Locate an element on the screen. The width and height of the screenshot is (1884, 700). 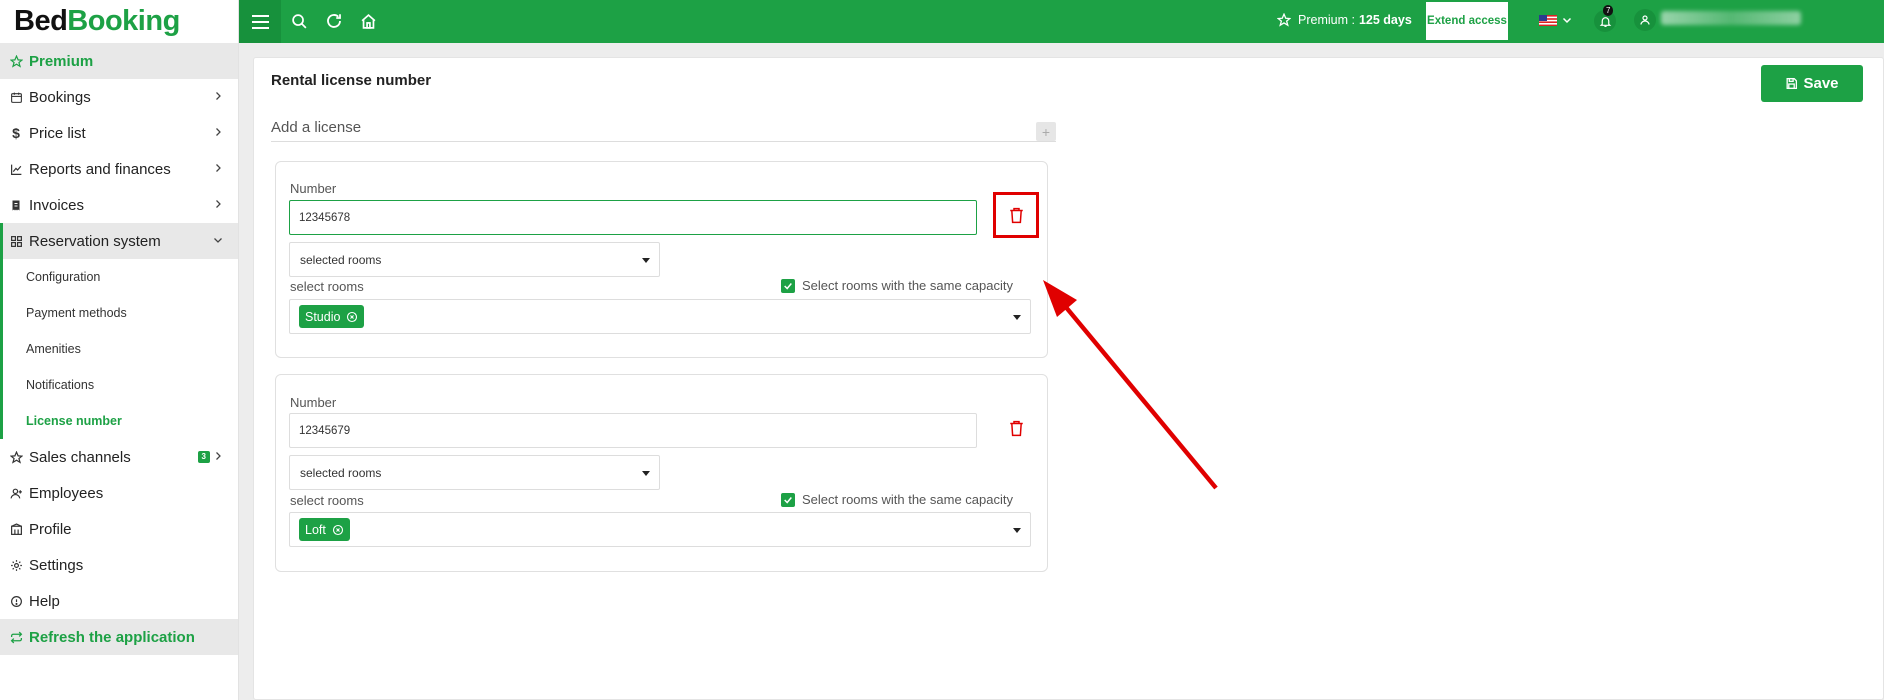
topbar: Premium : 125 days Extend access 7 is located at coordinates (1061, 21).